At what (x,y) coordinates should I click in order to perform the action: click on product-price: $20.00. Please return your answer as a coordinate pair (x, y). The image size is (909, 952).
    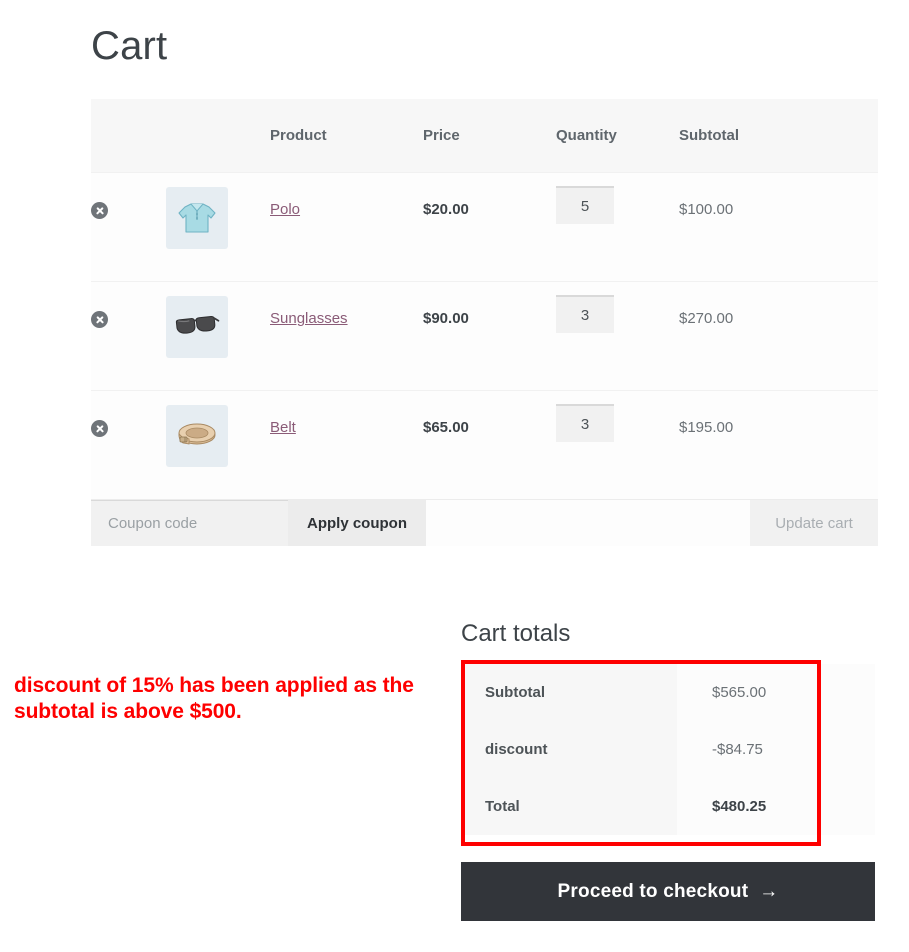
    Looking at the image, I should click on (446, 209).